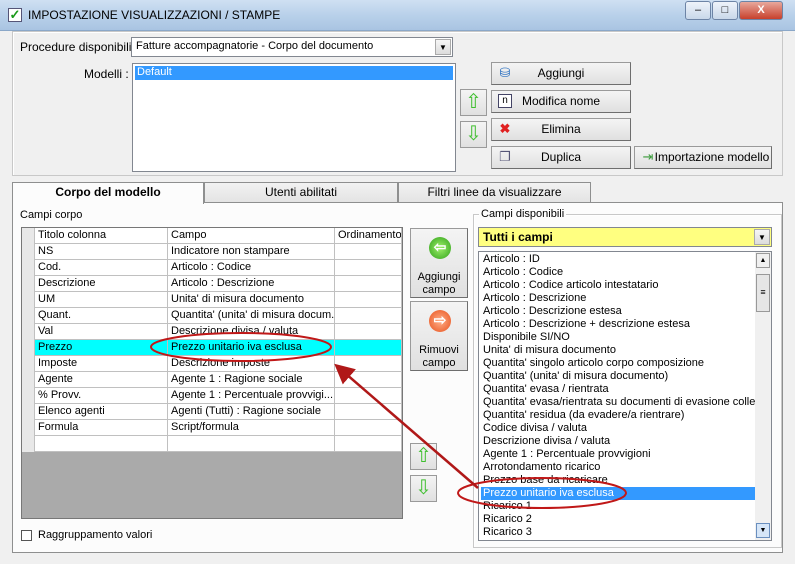 The image size is (795, 564). I want to click on move-up-button: ⇧, so click(473, 102).